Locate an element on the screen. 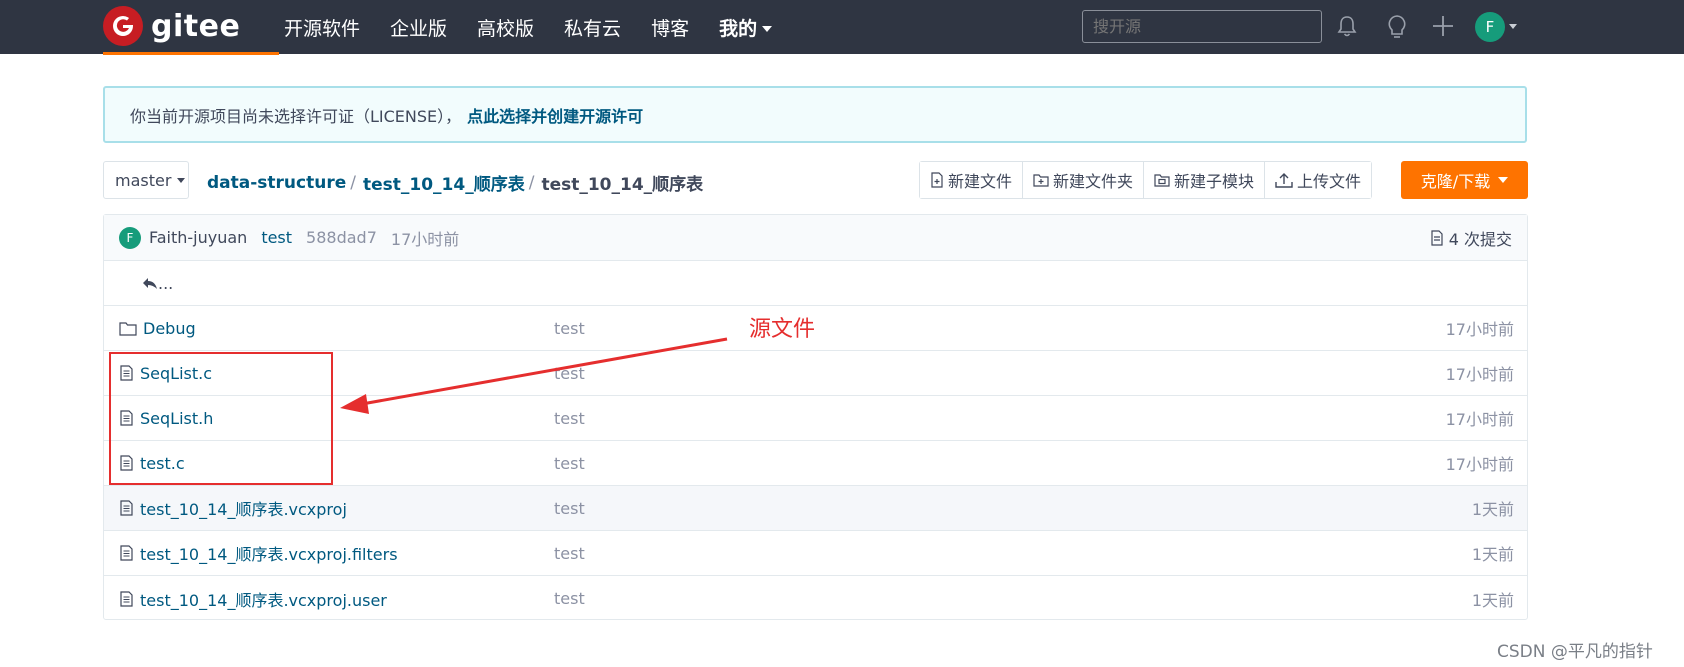 The width and height of the screenshot is (1684, 667). commits-icon is located at coordinates (1437, 237).